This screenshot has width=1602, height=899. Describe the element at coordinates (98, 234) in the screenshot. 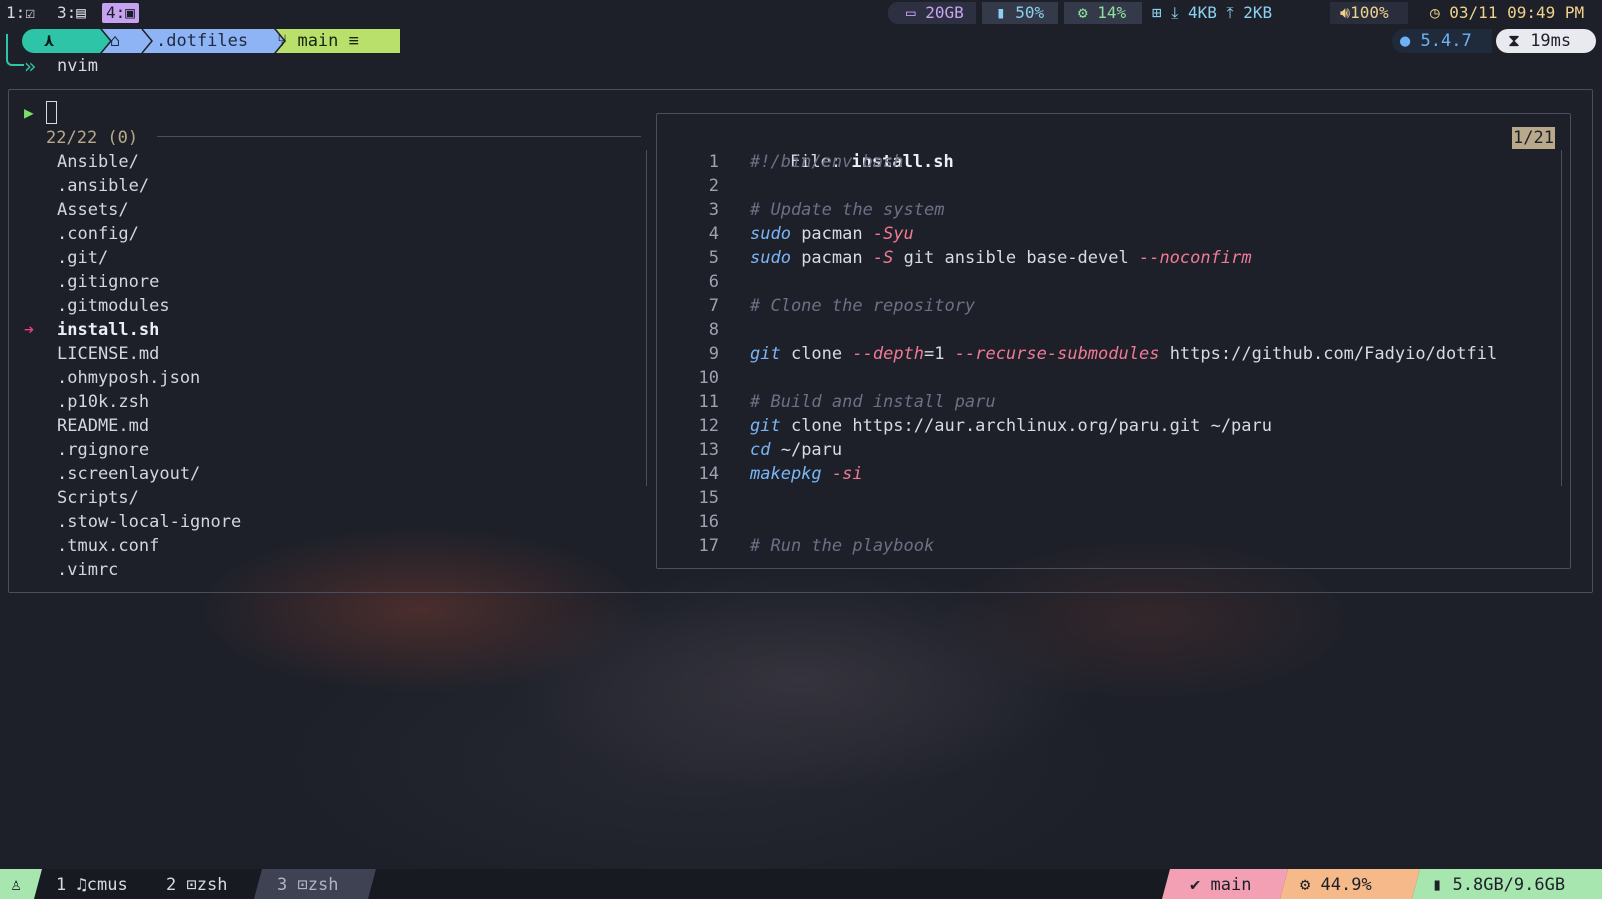

I see `finder-list-item: .config/` at that location.